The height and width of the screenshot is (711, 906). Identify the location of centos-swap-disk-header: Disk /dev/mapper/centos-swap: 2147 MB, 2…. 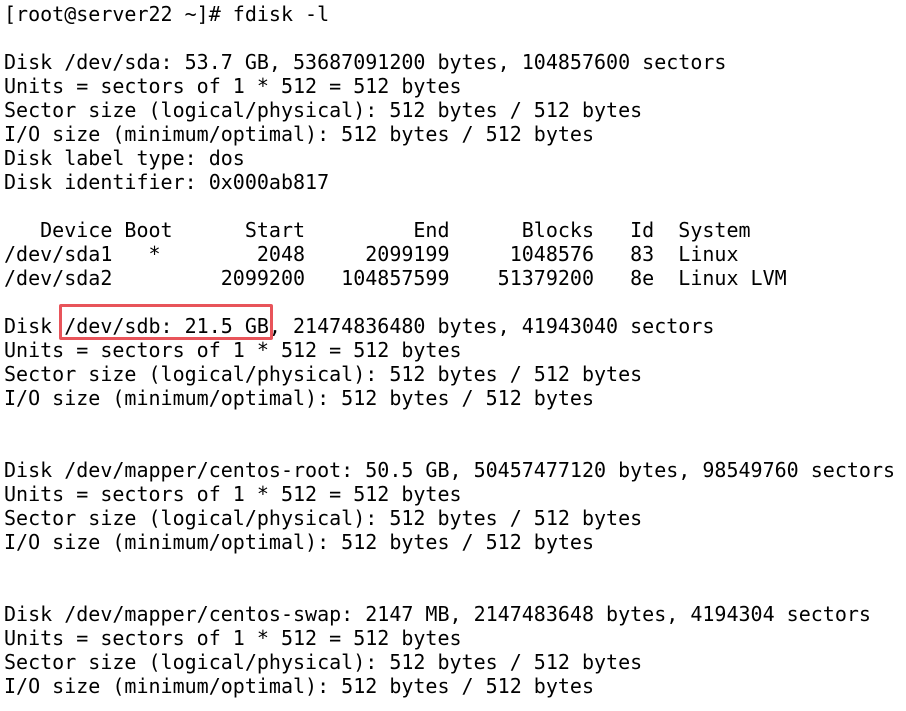
(437, 614).